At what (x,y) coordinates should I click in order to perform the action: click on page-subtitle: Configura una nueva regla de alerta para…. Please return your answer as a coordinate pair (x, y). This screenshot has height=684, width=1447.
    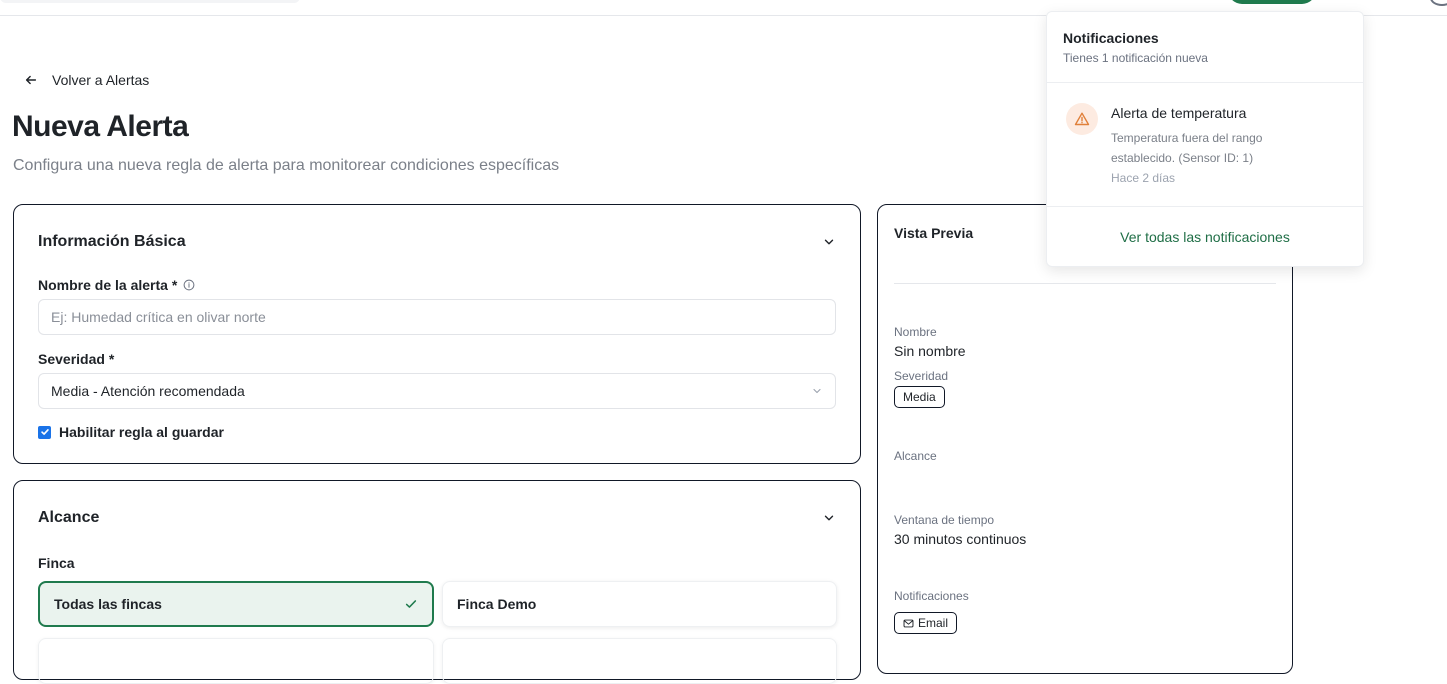
    Looking at the image, I should click on (286, 165).